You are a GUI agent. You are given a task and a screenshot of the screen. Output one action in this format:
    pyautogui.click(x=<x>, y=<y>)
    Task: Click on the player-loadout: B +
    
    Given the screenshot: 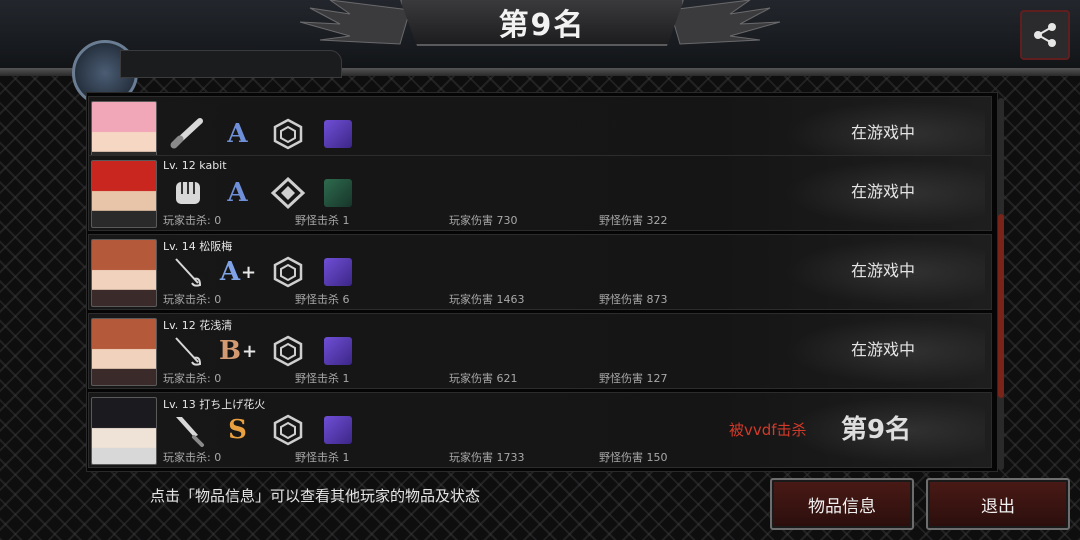 What is the action you would take?
    pyautogui.click(x=263, y=351)
    